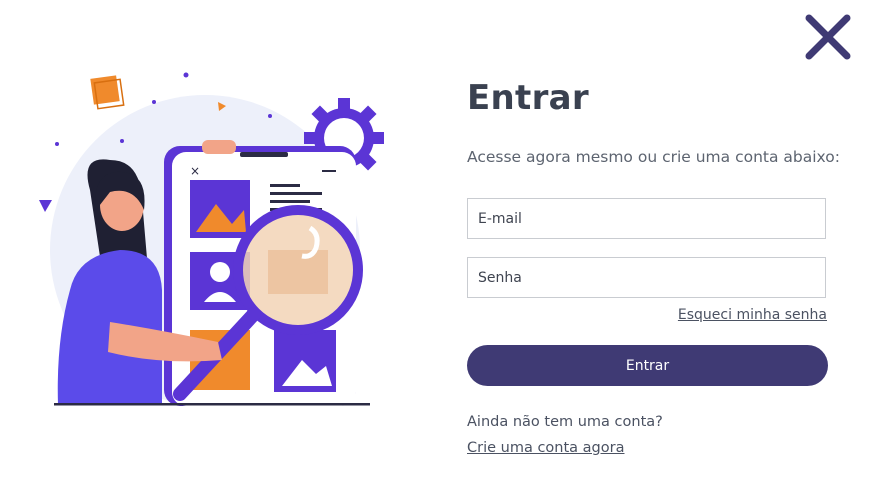 Image resolution: width=871 pixels, height=490 pixels. I want to click on no-account-text: Ainda não tem uma conta?, so click(565, 422).